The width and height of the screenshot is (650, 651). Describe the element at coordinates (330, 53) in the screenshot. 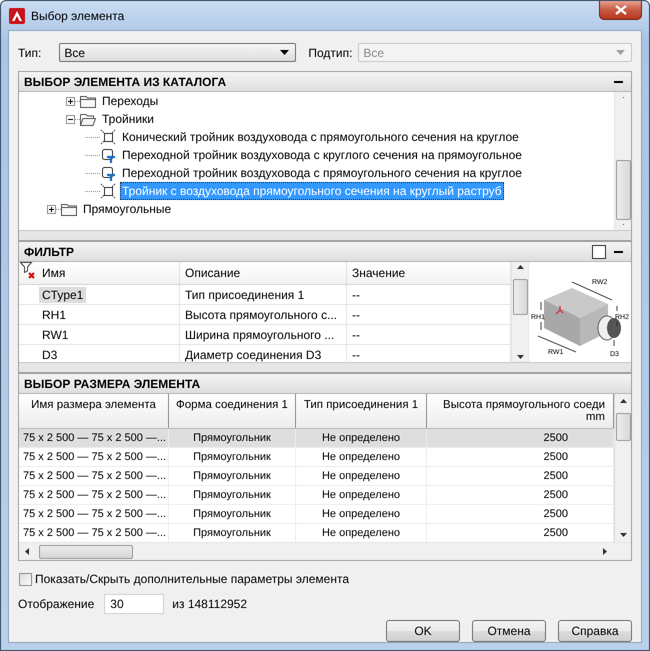

I see `subtype-label: Подтип:` at that location.